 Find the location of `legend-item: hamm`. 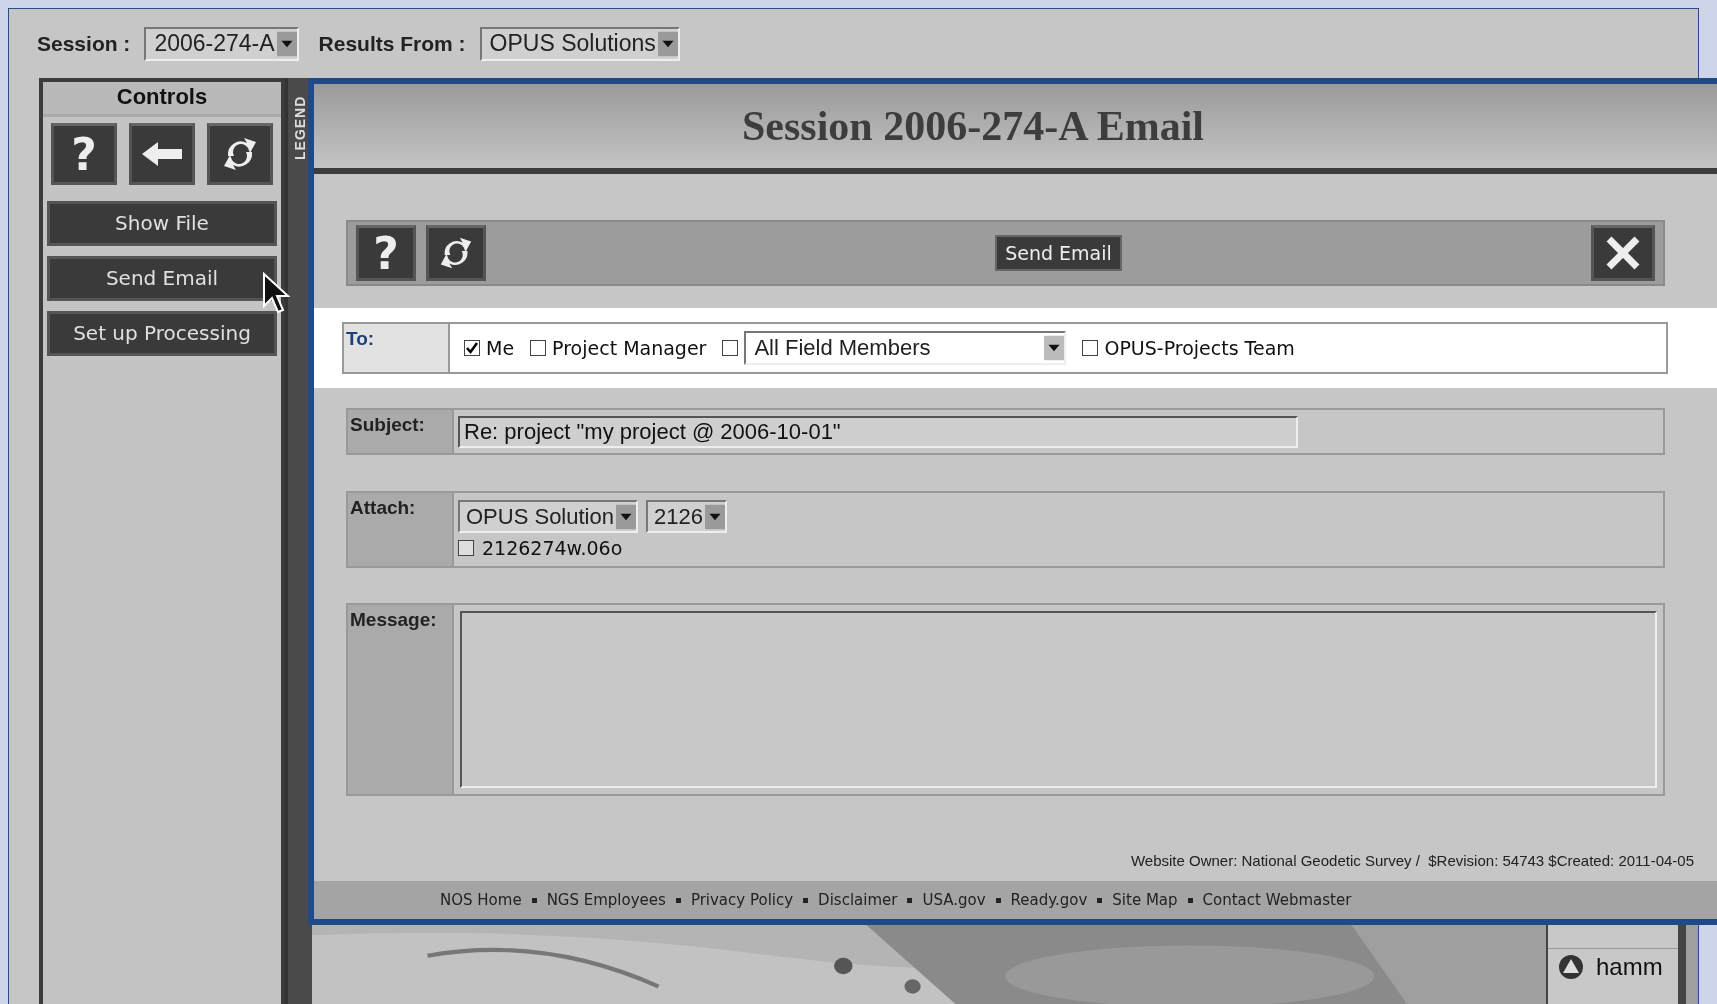

legend-item: hamm is located at coordinates (1613, 966).